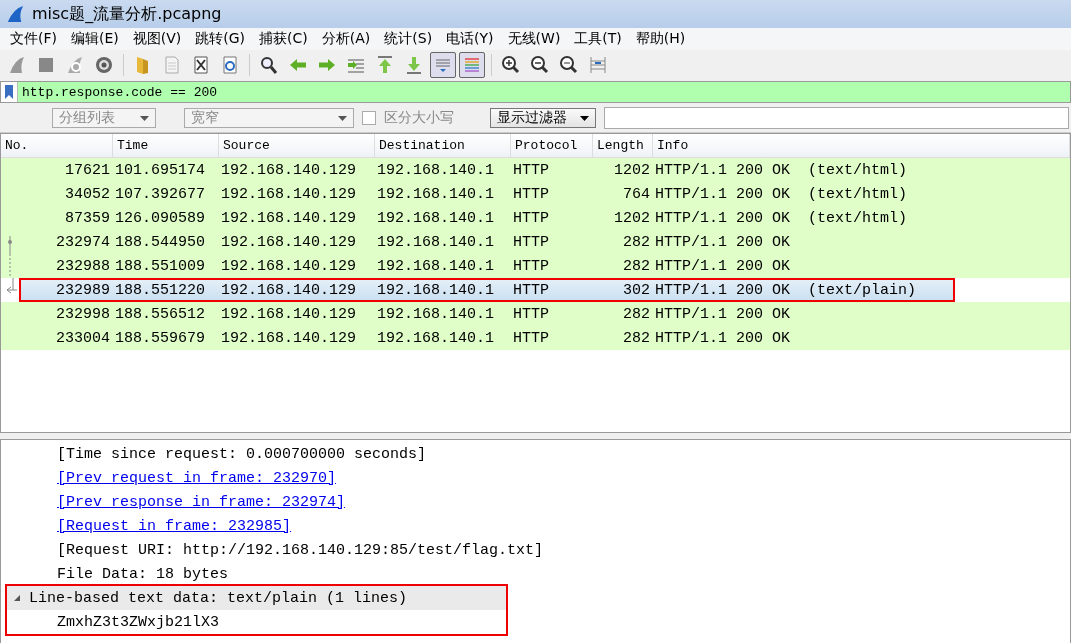 The image size is (1071, 643). What do you see at coordinates (409, 39) in the screenshot?
I see `menu-item: 统计(S)` at bounding box center [409, 39].